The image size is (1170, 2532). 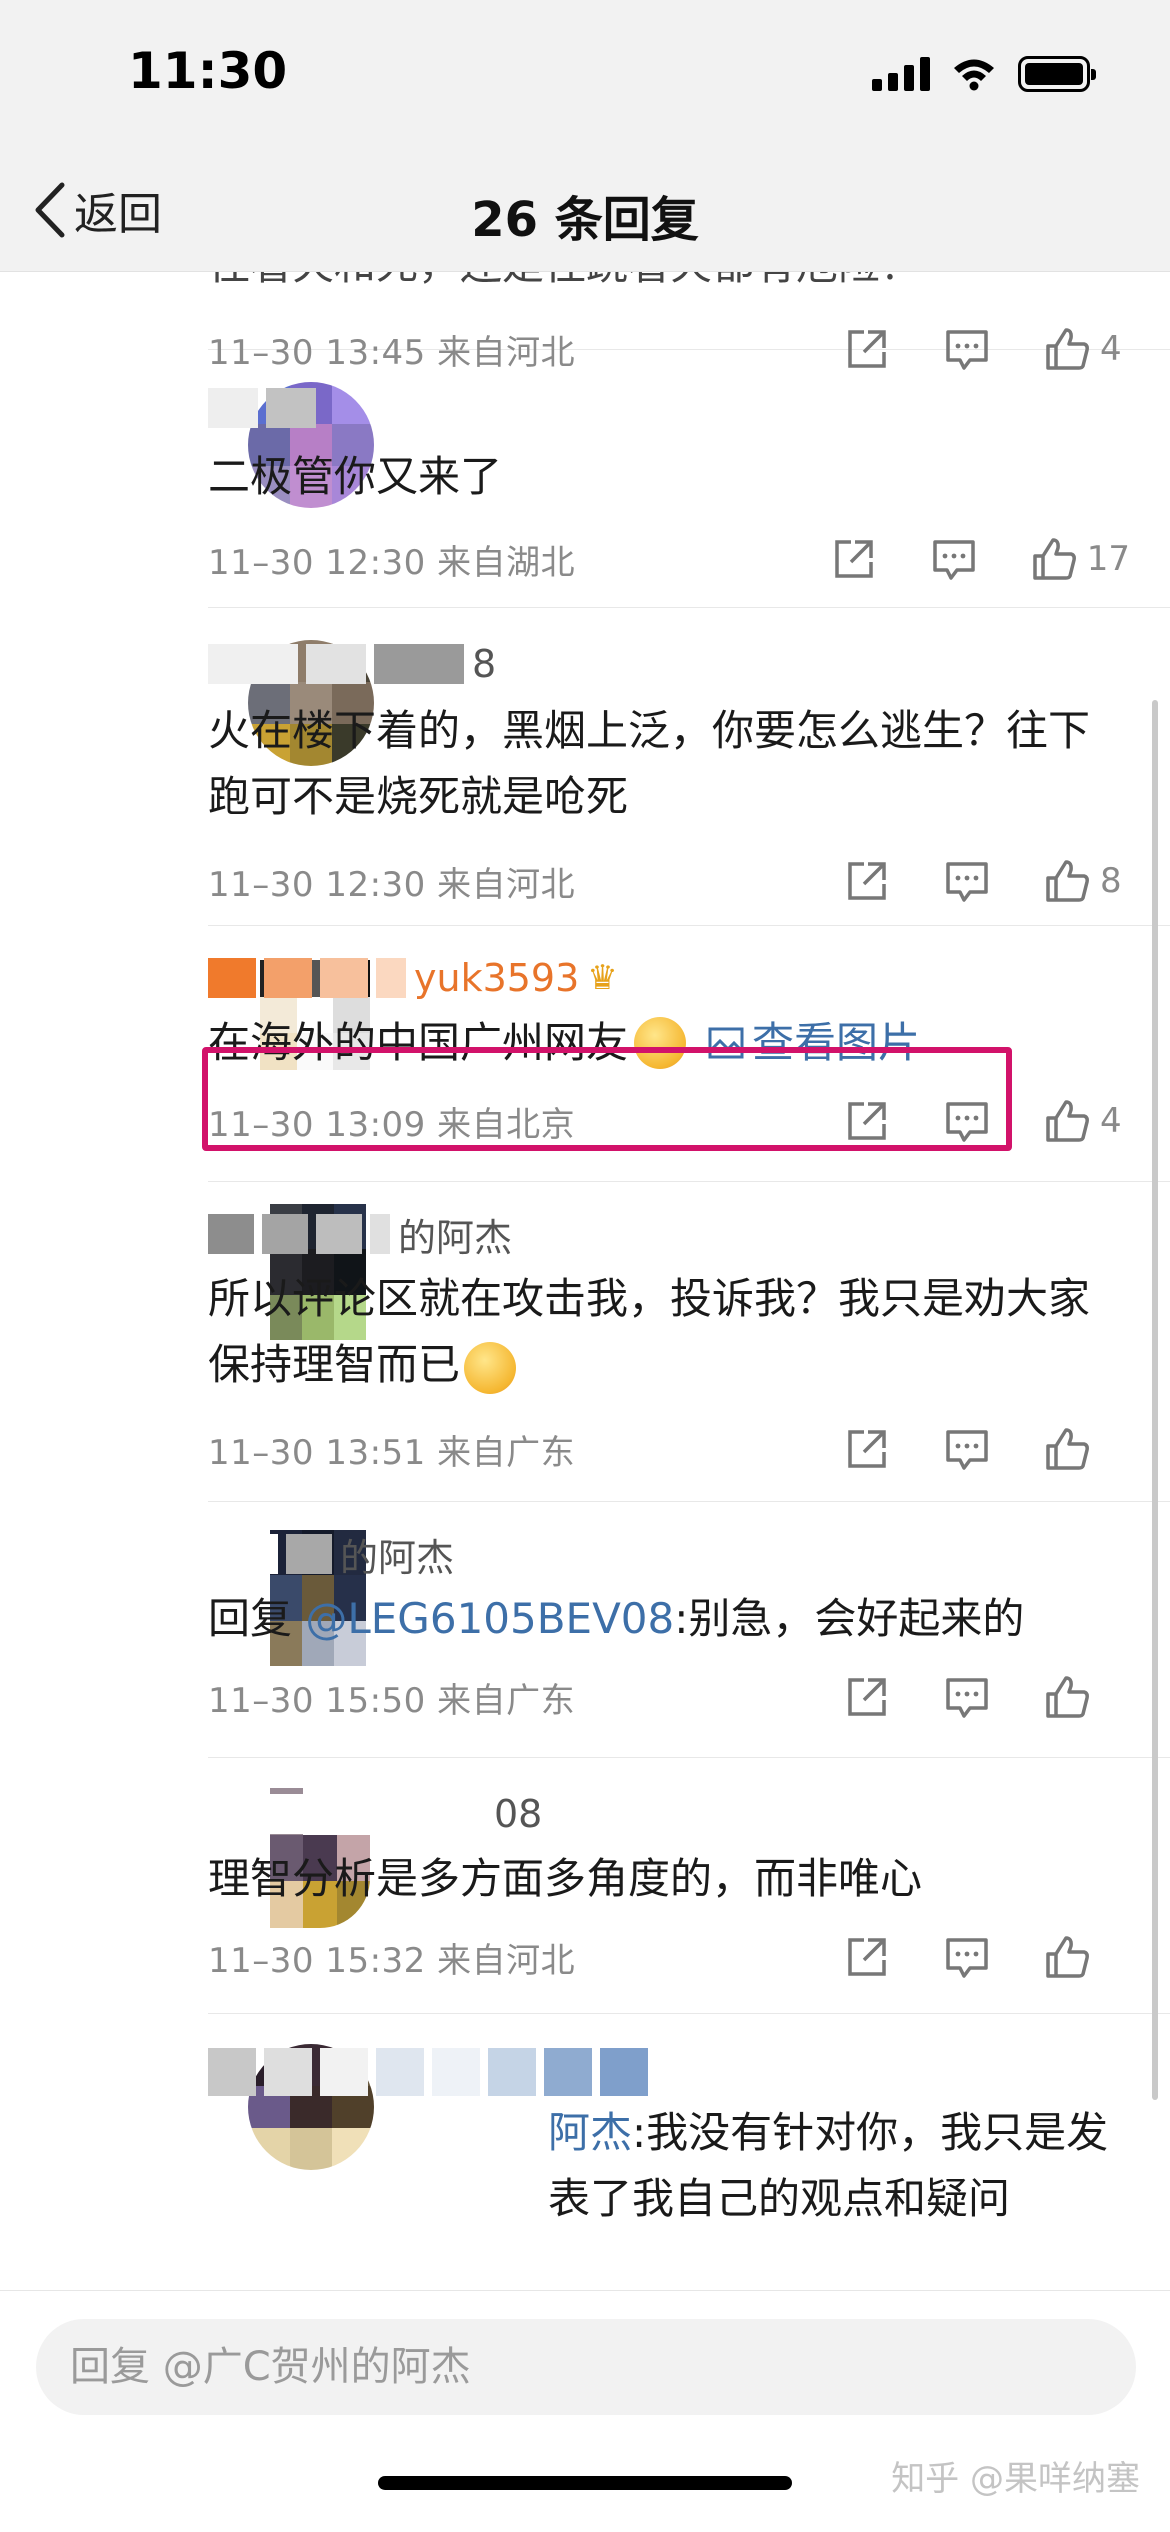 I want to click on nav-bar: 返回 26 条回复, so click(x=585, y=211).